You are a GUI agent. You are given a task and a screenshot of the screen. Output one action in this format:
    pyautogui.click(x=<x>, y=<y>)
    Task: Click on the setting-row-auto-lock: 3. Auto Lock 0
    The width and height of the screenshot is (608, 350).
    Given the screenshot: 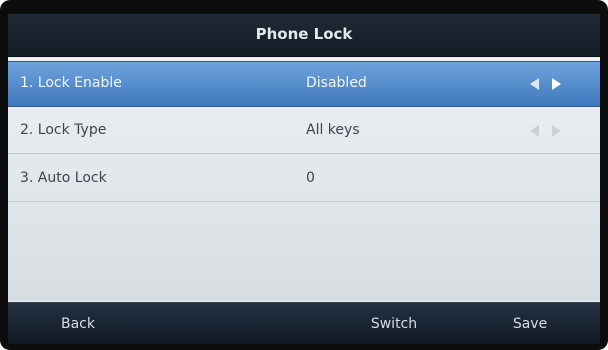 What is the action you would take?
    pyautogui.click(x=304, y=179)
    